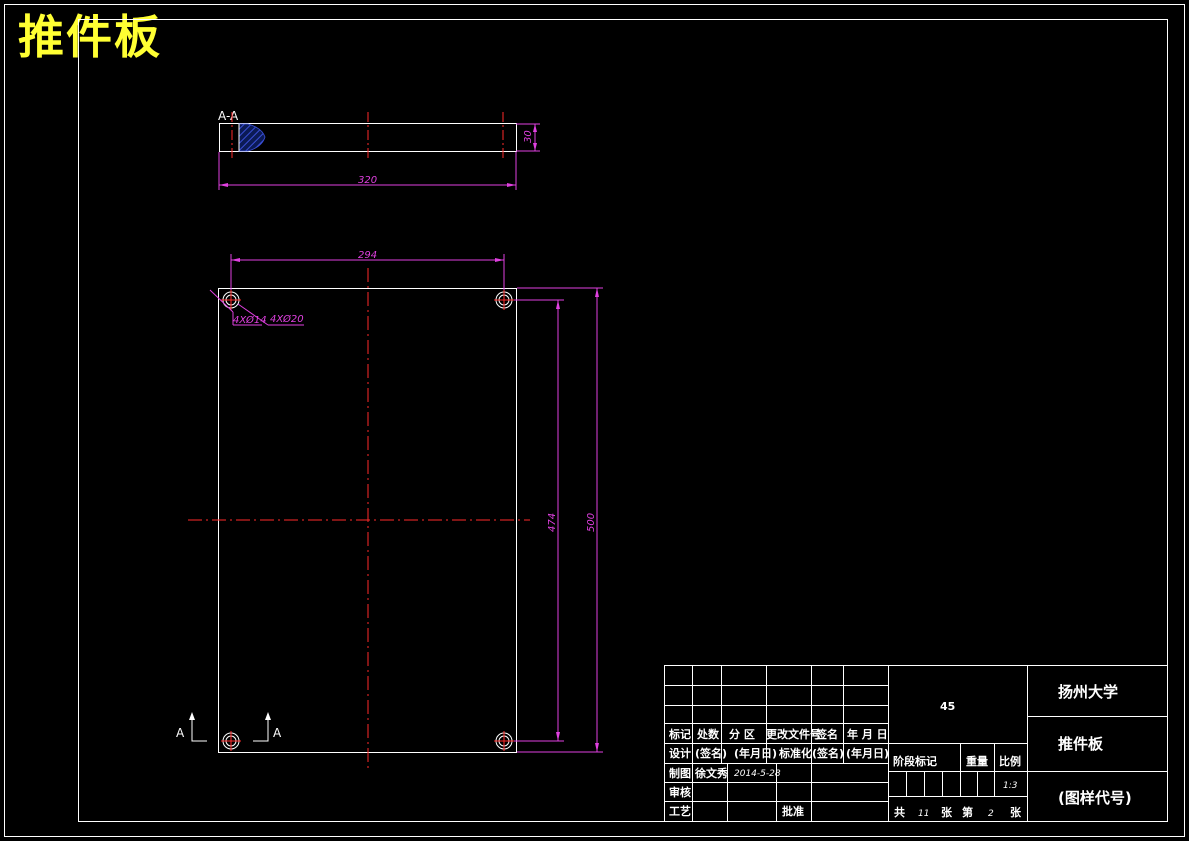 Image resolution: width=1189 pixels, height=841 pixels. Describe the element at coordinates (552, 522) in the screenshot. I see `dim-hole-spacing-y: 474` at that location.